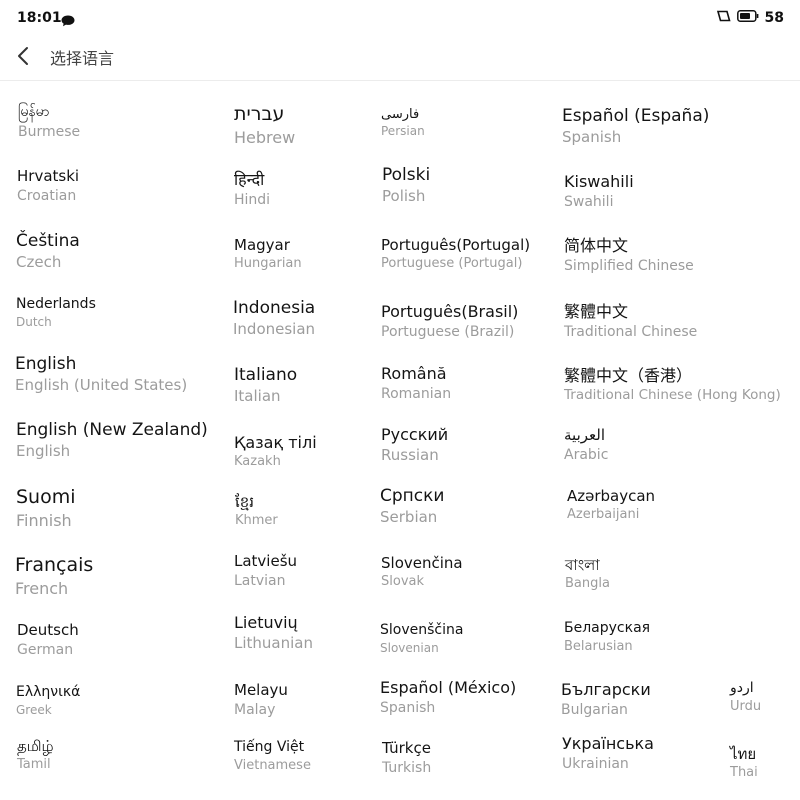 The height and width of the screenshot is (800, 800). I want to click on battery-level: 58, so click(774, 18).